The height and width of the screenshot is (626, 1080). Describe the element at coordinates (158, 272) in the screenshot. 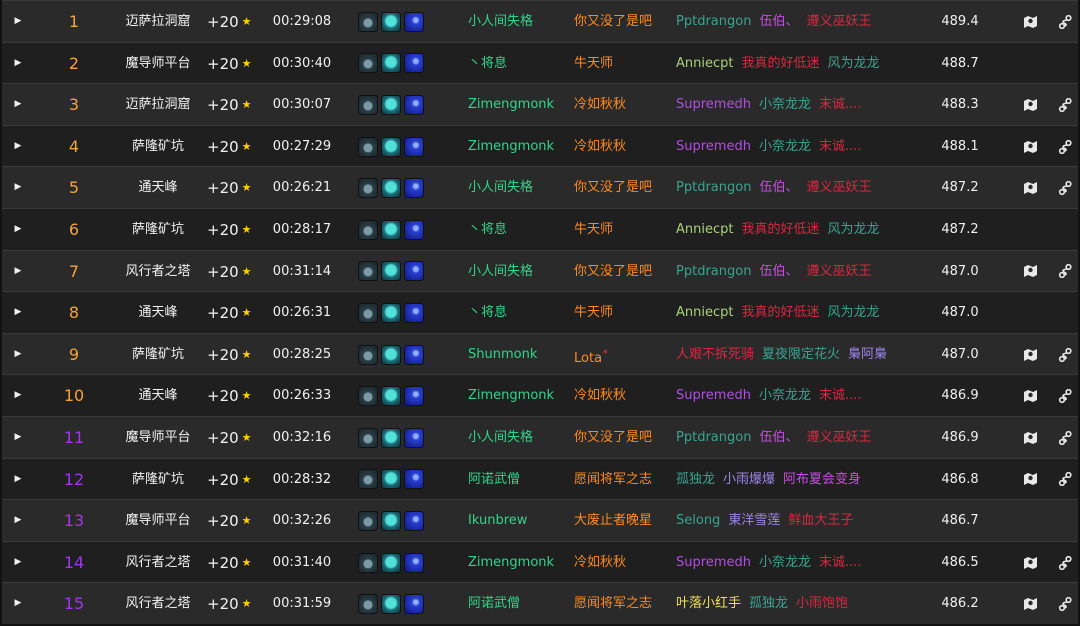

I see `dungeon-name: 风行者之塔` at that location.